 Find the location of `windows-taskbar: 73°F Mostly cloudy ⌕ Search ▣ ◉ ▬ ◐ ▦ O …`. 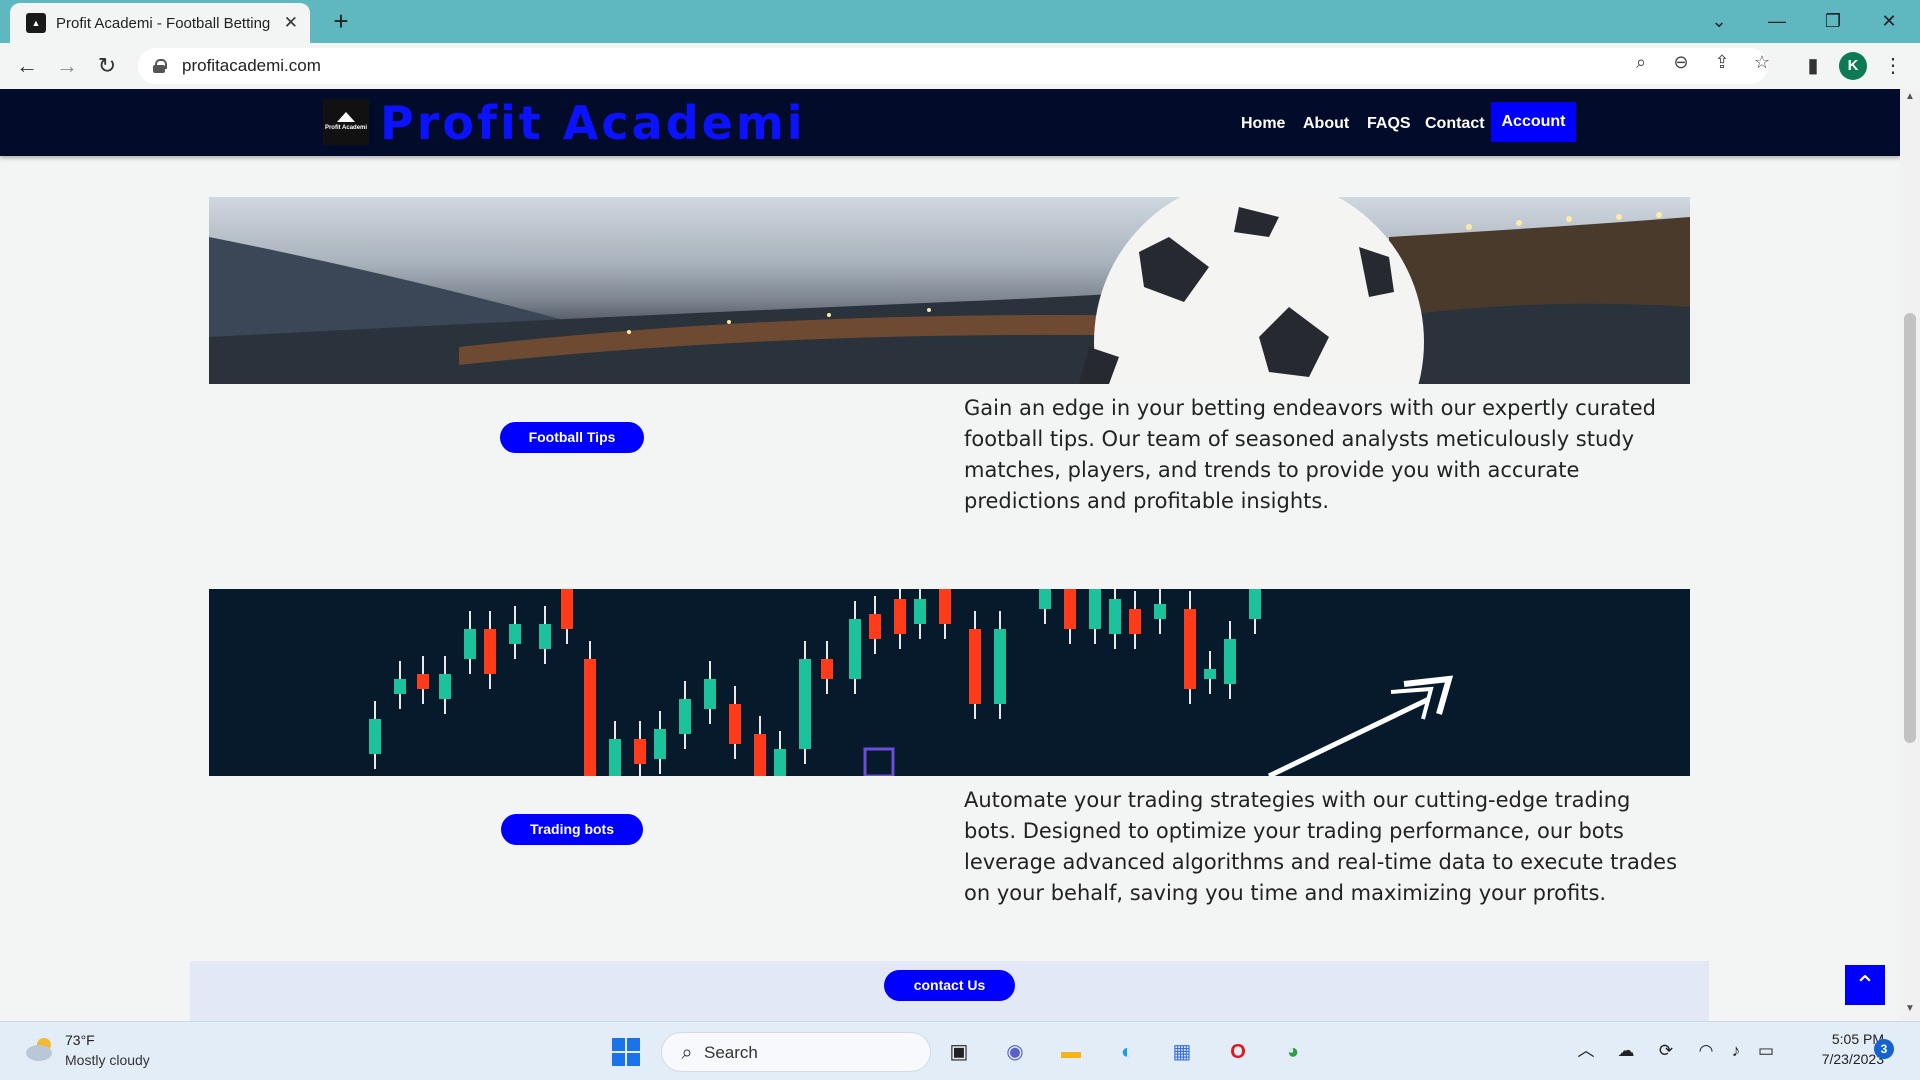

windows-taskbar: 73°F Mostly cloudy ⌕ Search ▣ ◉ ▬ ◐ ▦ O … is located at coordinates (960, 1050).